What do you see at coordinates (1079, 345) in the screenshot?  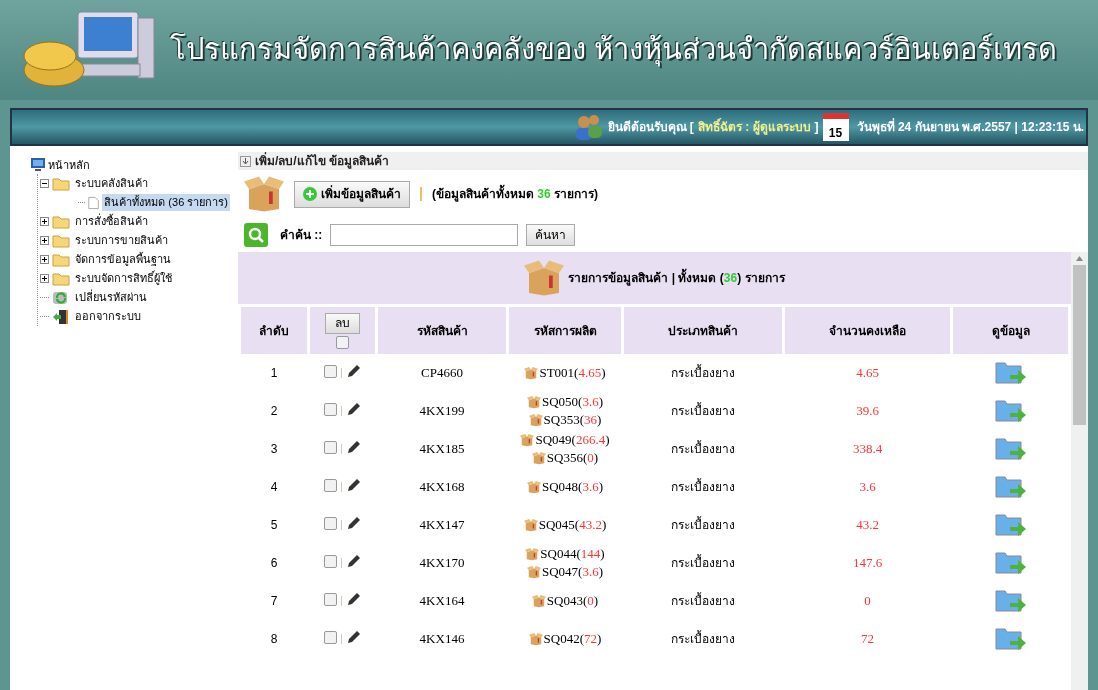 I see `scrollbar-thumb` at bounding box center [1079, 345].